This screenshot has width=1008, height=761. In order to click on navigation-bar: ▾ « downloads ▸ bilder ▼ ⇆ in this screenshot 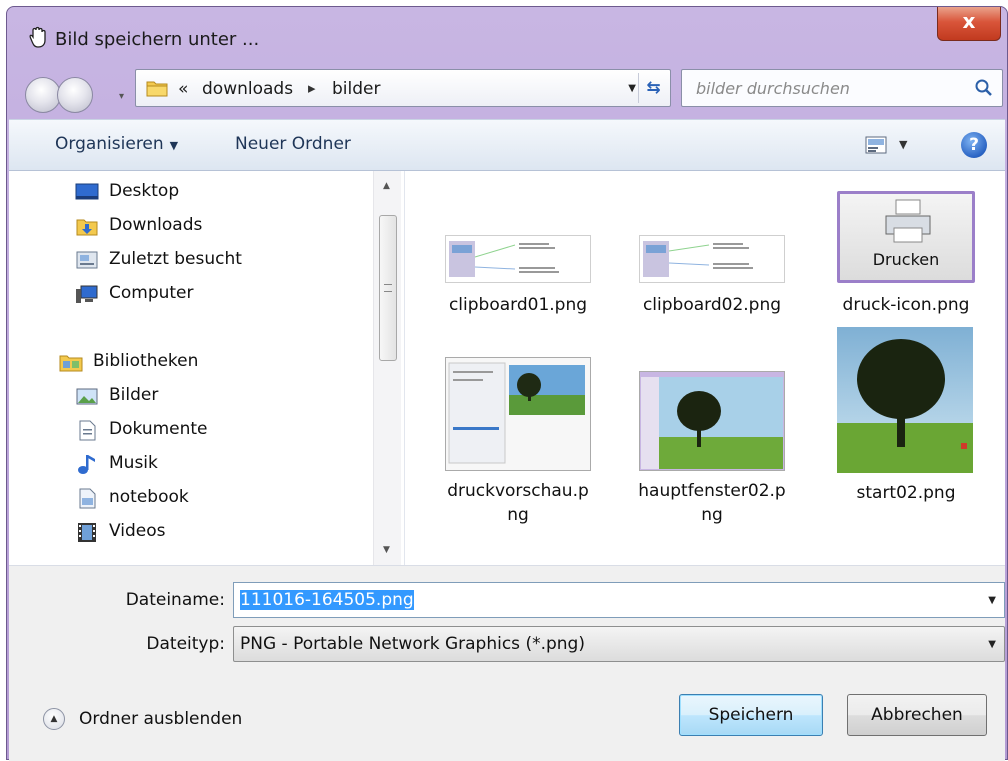, I will do `click(507, 89)`.